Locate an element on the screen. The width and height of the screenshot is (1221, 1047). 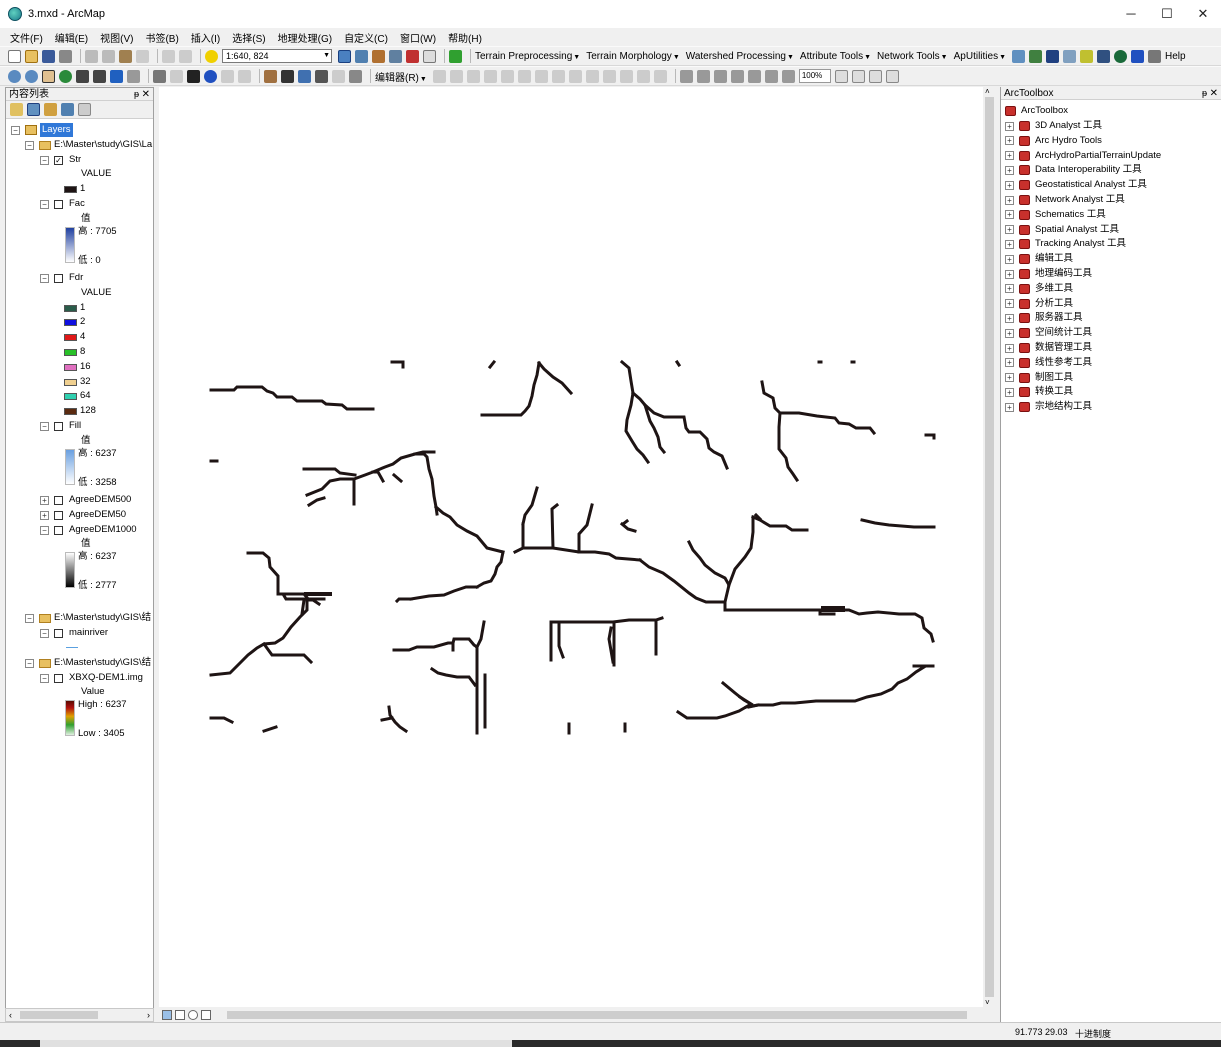
straight-segment-icon is located at coordinates (473, 76).